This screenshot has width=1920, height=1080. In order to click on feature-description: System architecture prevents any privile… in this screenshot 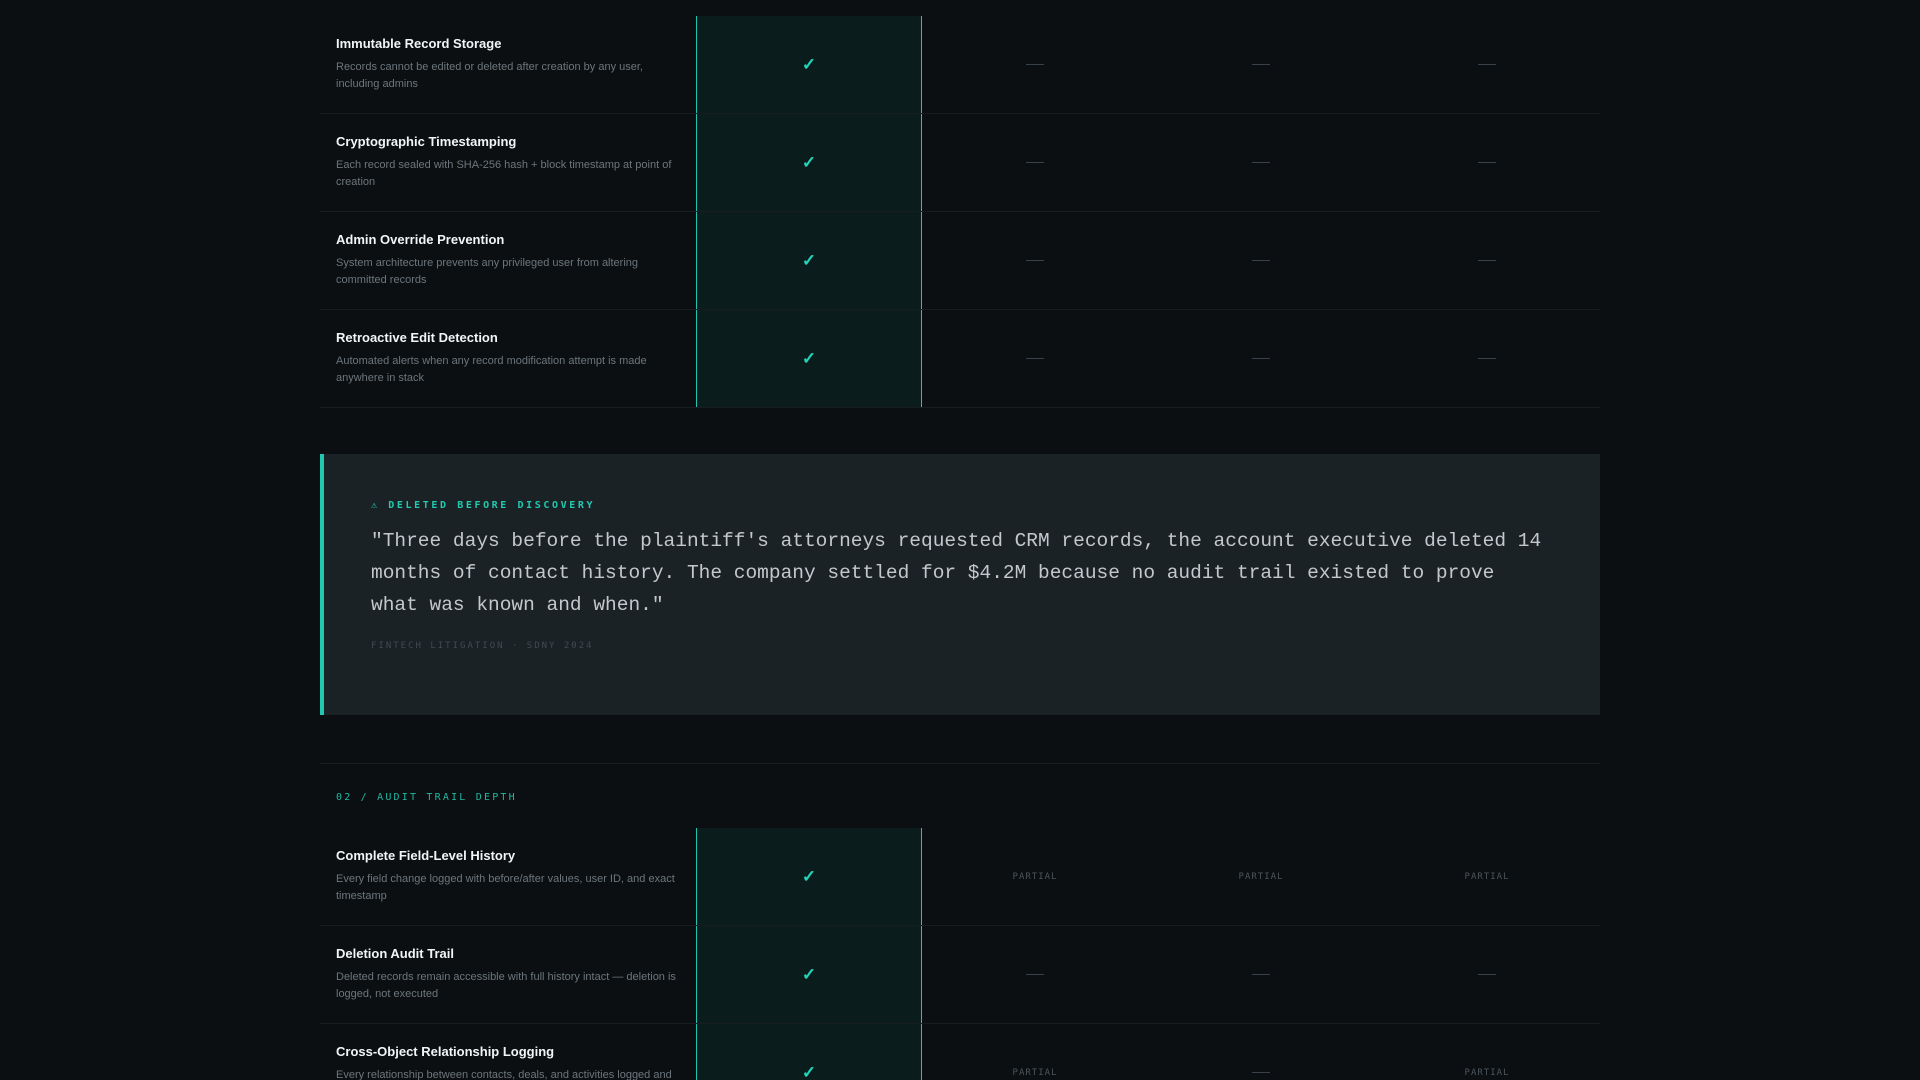, I will do `click(487, 271)`.